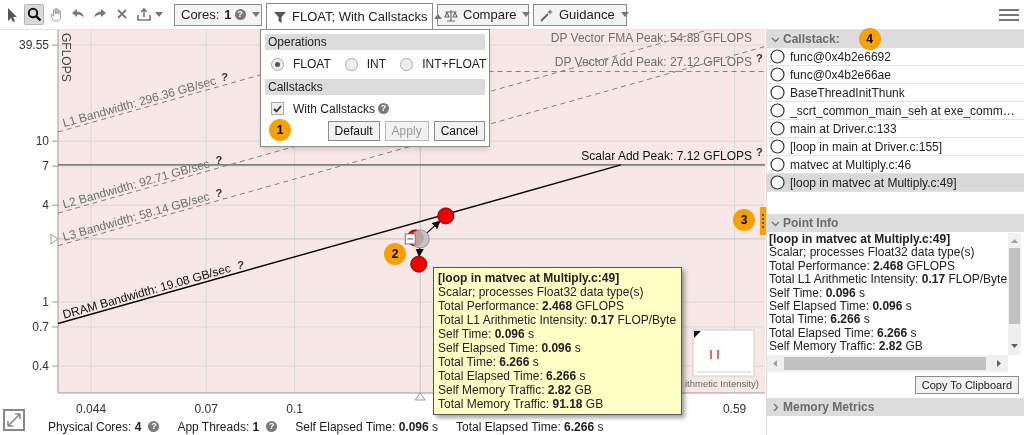 The width and height of the screenshot is (1024, 435). I want to click on callstack-row: [loop in matvec at Multiply.c:49], so click(895, 183).